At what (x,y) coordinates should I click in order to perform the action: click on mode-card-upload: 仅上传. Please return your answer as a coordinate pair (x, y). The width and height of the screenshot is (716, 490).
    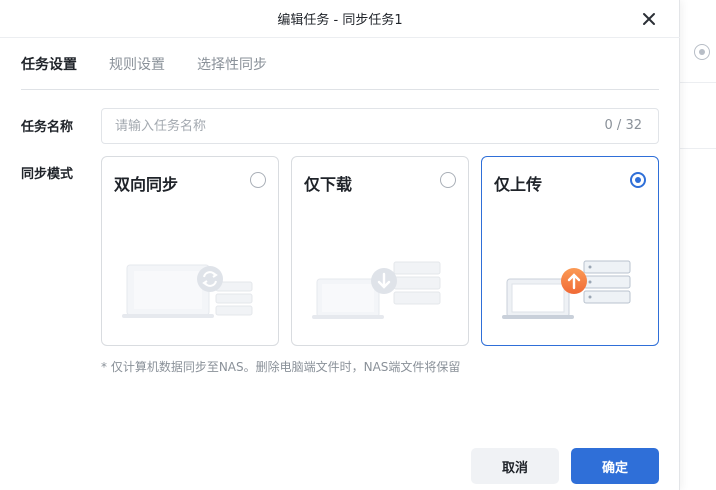
    Looking at the image, I should click on (570, 251).